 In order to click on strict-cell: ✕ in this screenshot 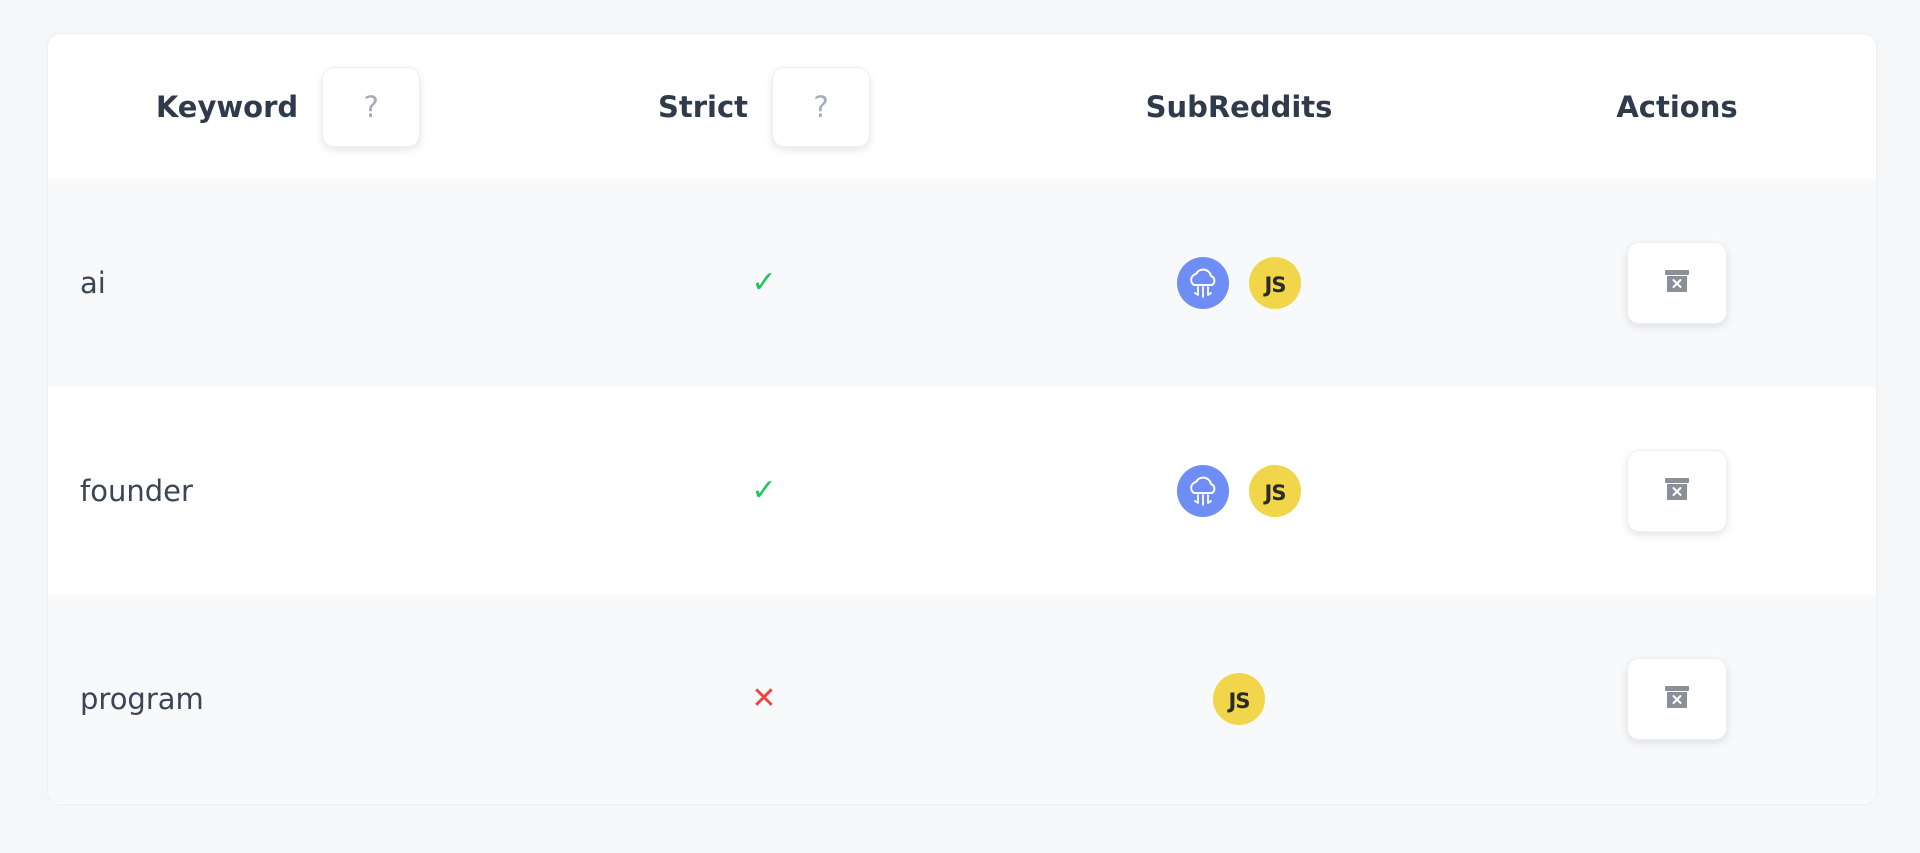, I will do `click(764, 699)`.